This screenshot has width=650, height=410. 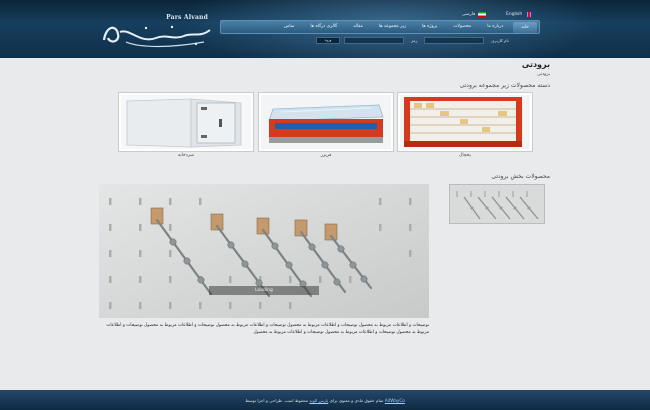 I want to click on username-field, so click(x=454, y=40).